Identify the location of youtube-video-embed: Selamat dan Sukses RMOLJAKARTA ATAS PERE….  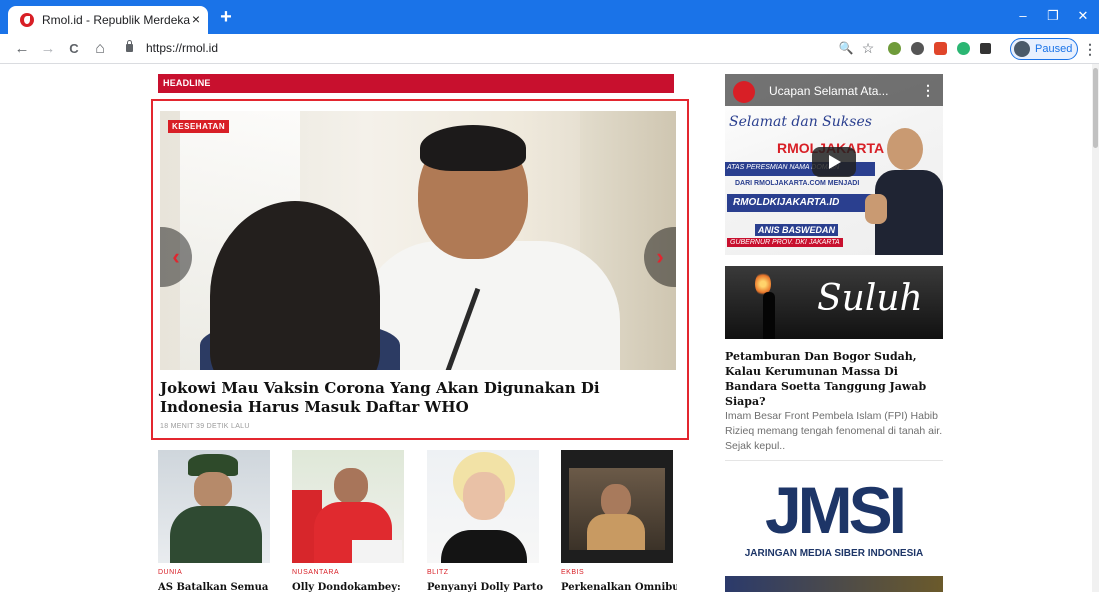
(834, 164).